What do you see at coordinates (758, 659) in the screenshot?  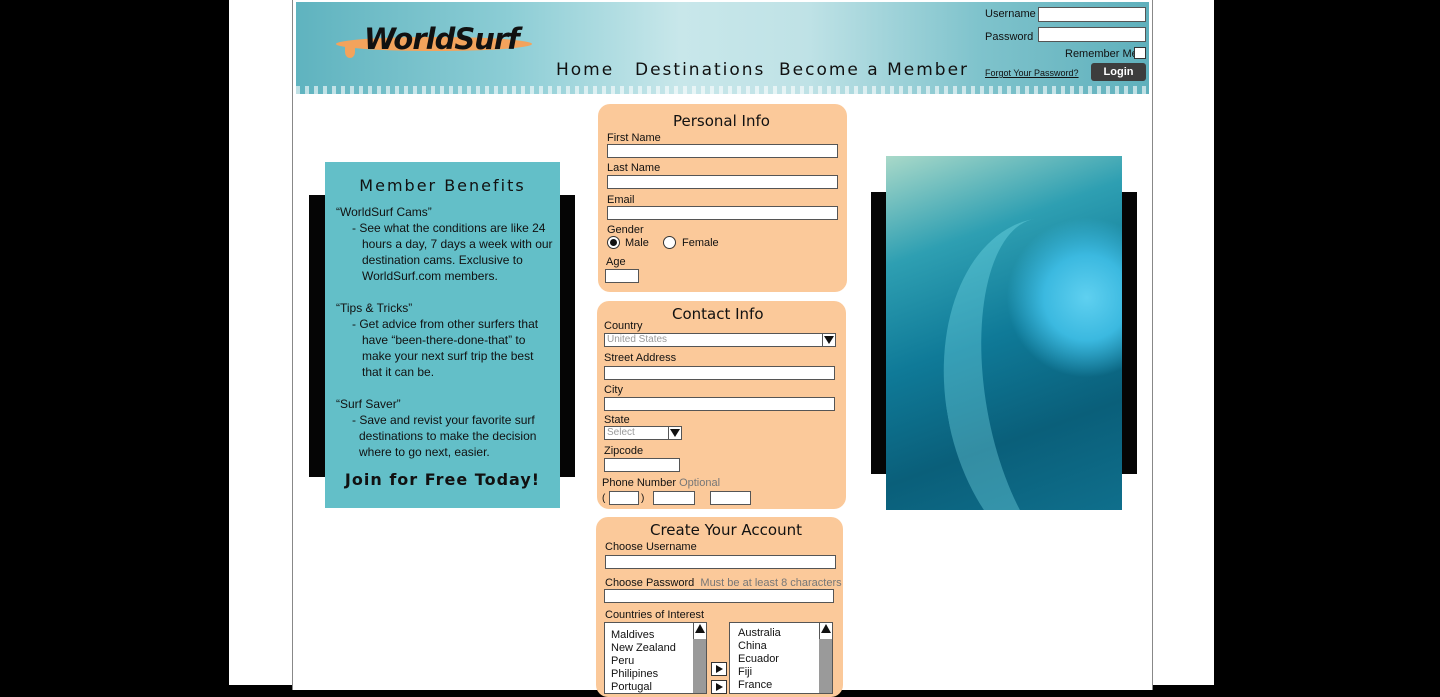 I see `list-item: Ecuador` at bounding box center [758, 659].